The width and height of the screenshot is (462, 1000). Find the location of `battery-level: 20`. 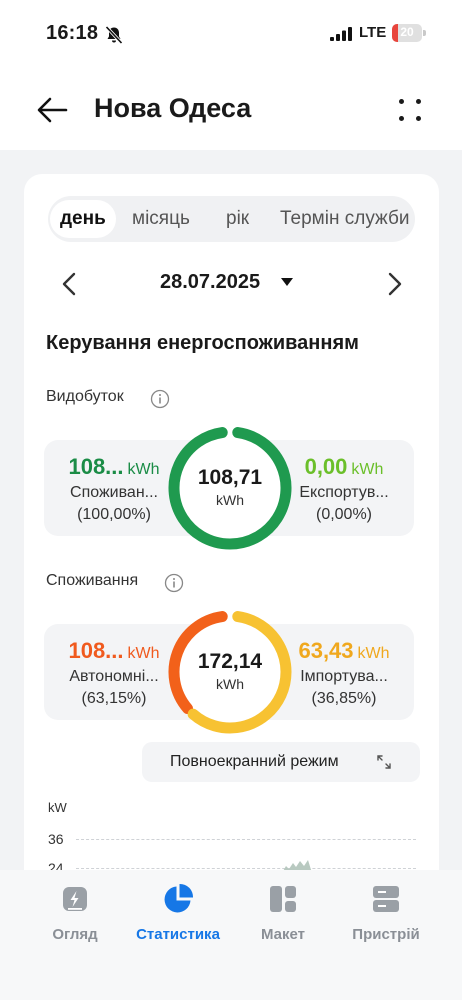

battery-level: 20 is located at coordinates (407, 32).